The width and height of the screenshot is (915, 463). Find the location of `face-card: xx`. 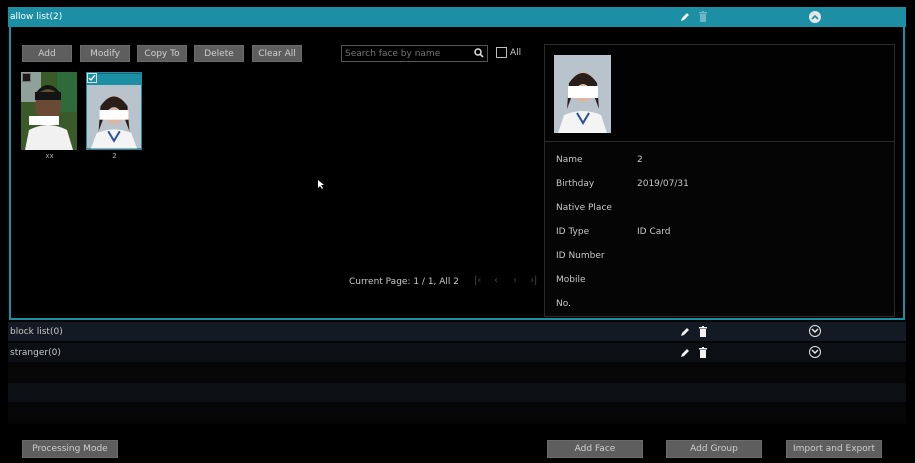

face-card: xx is located at coordinates (49, 116).